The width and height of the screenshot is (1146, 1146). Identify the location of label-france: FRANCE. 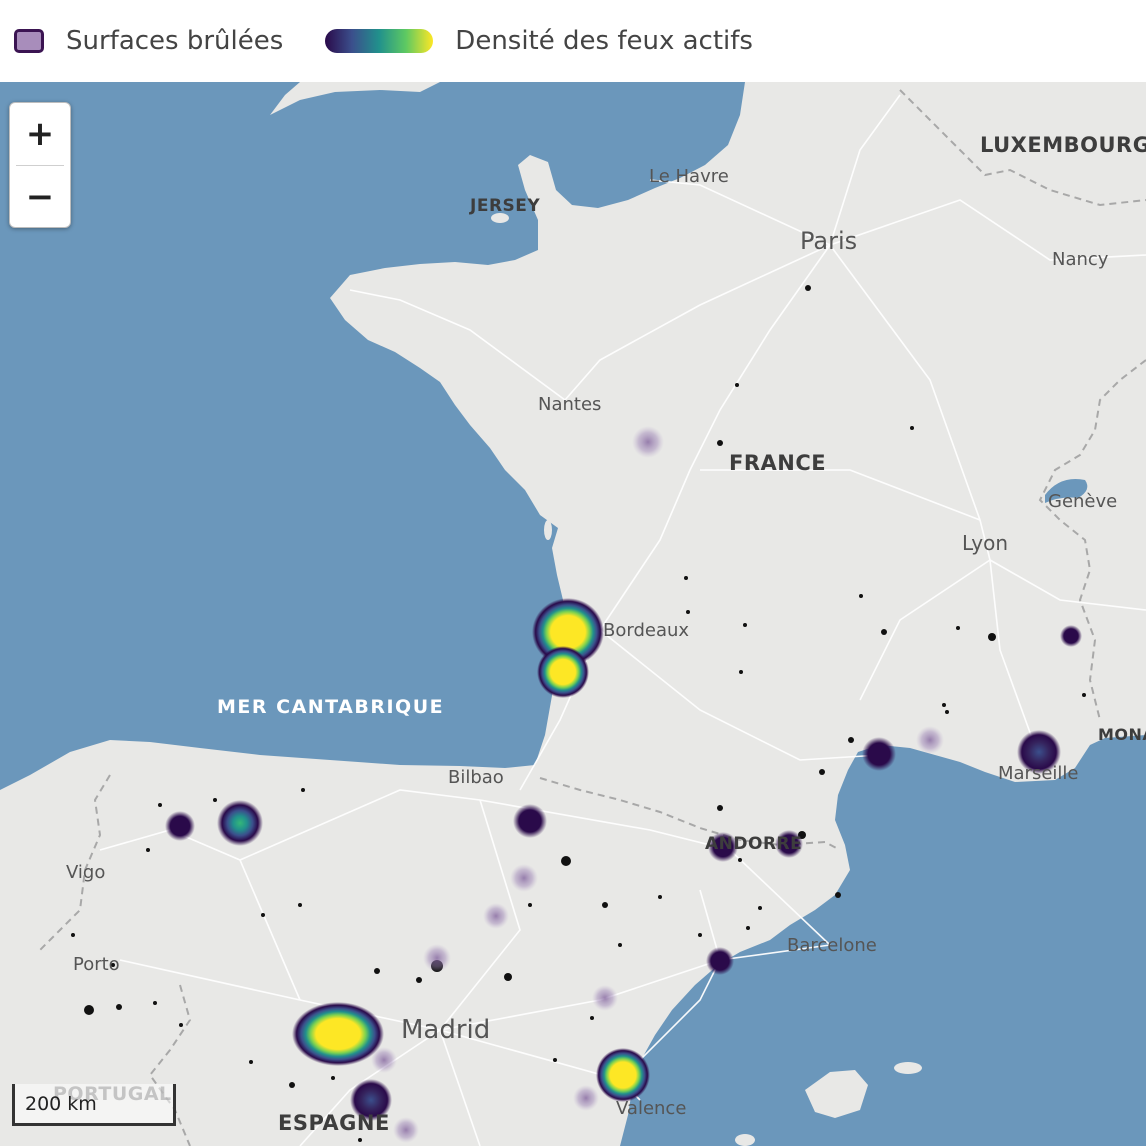
(777, 463).